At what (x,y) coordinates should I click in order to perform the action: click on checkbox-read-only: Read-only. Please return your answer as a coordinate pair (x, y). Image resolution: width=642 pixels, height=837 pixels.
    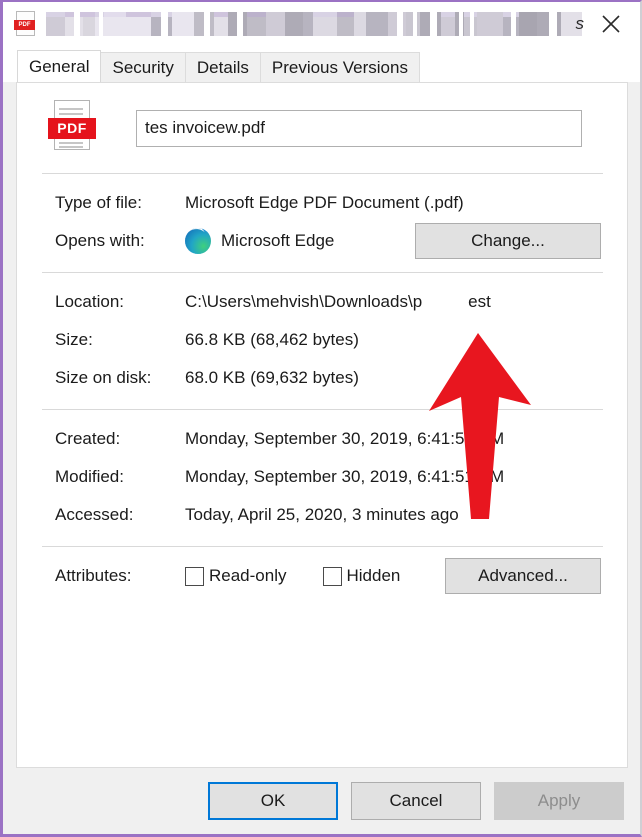
    Looking at the image, I should click on (236, 576).